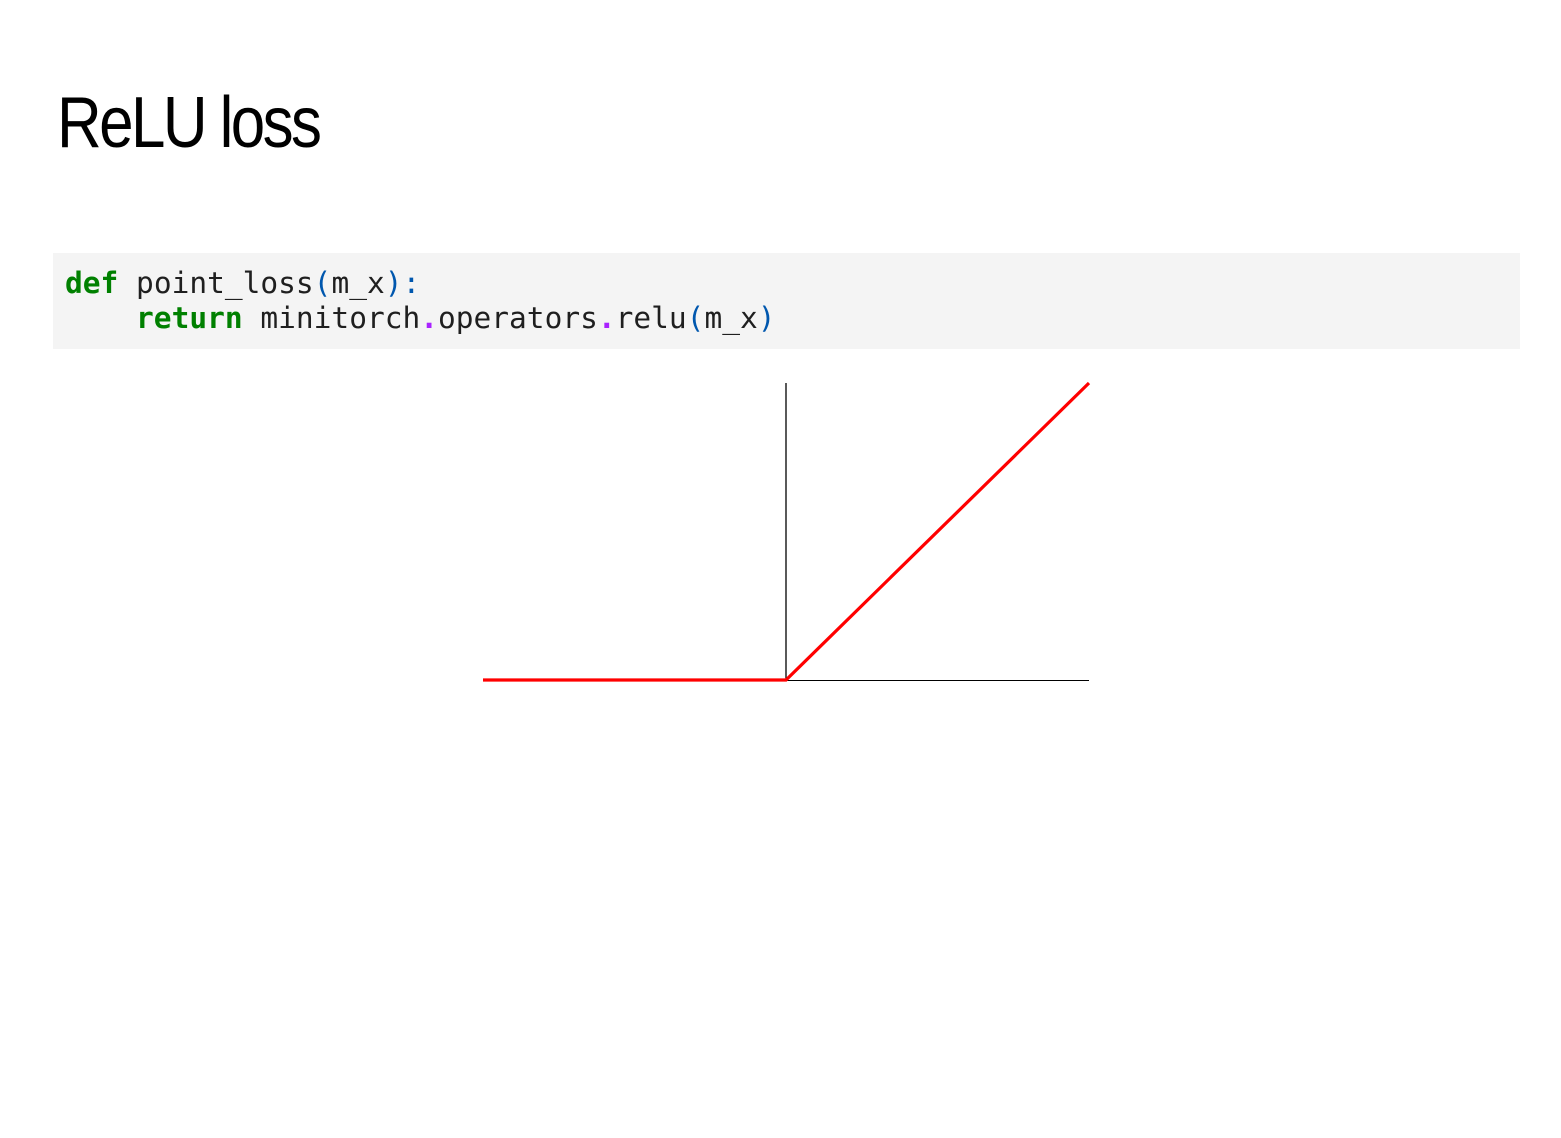  I want to click on relu-chart, so click(787, 531).